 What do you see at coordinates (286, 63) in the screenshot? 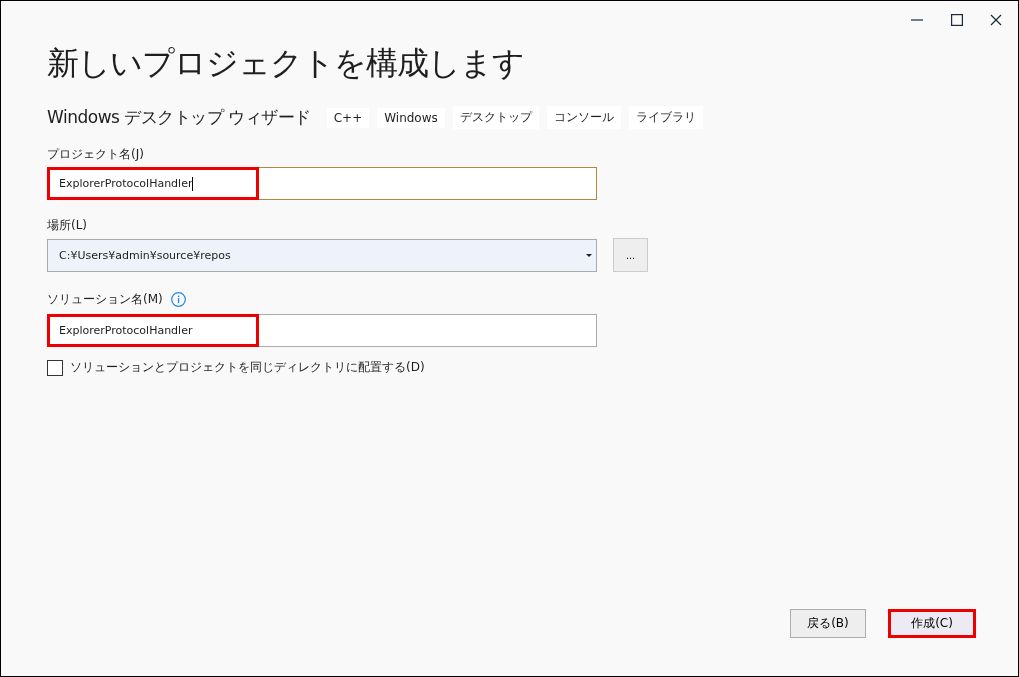
I see `window-title: 新しいプロジェクトを構成します` at bounding box center [286, 63].